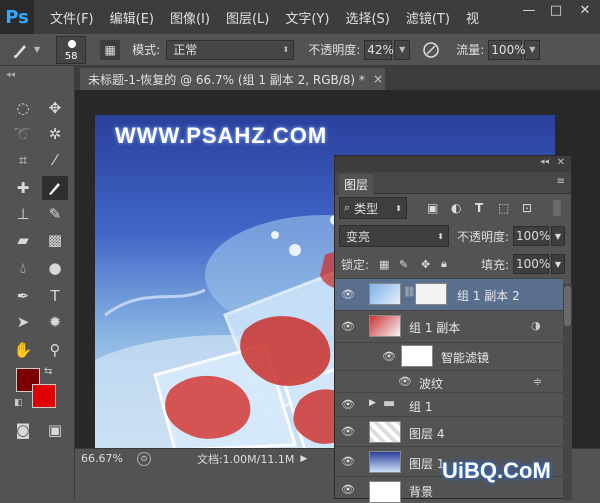  What do you see at coordinates (55, 296) in the screenshot?
I see `type-tool-icon: T` at bounding box center [55, 296].